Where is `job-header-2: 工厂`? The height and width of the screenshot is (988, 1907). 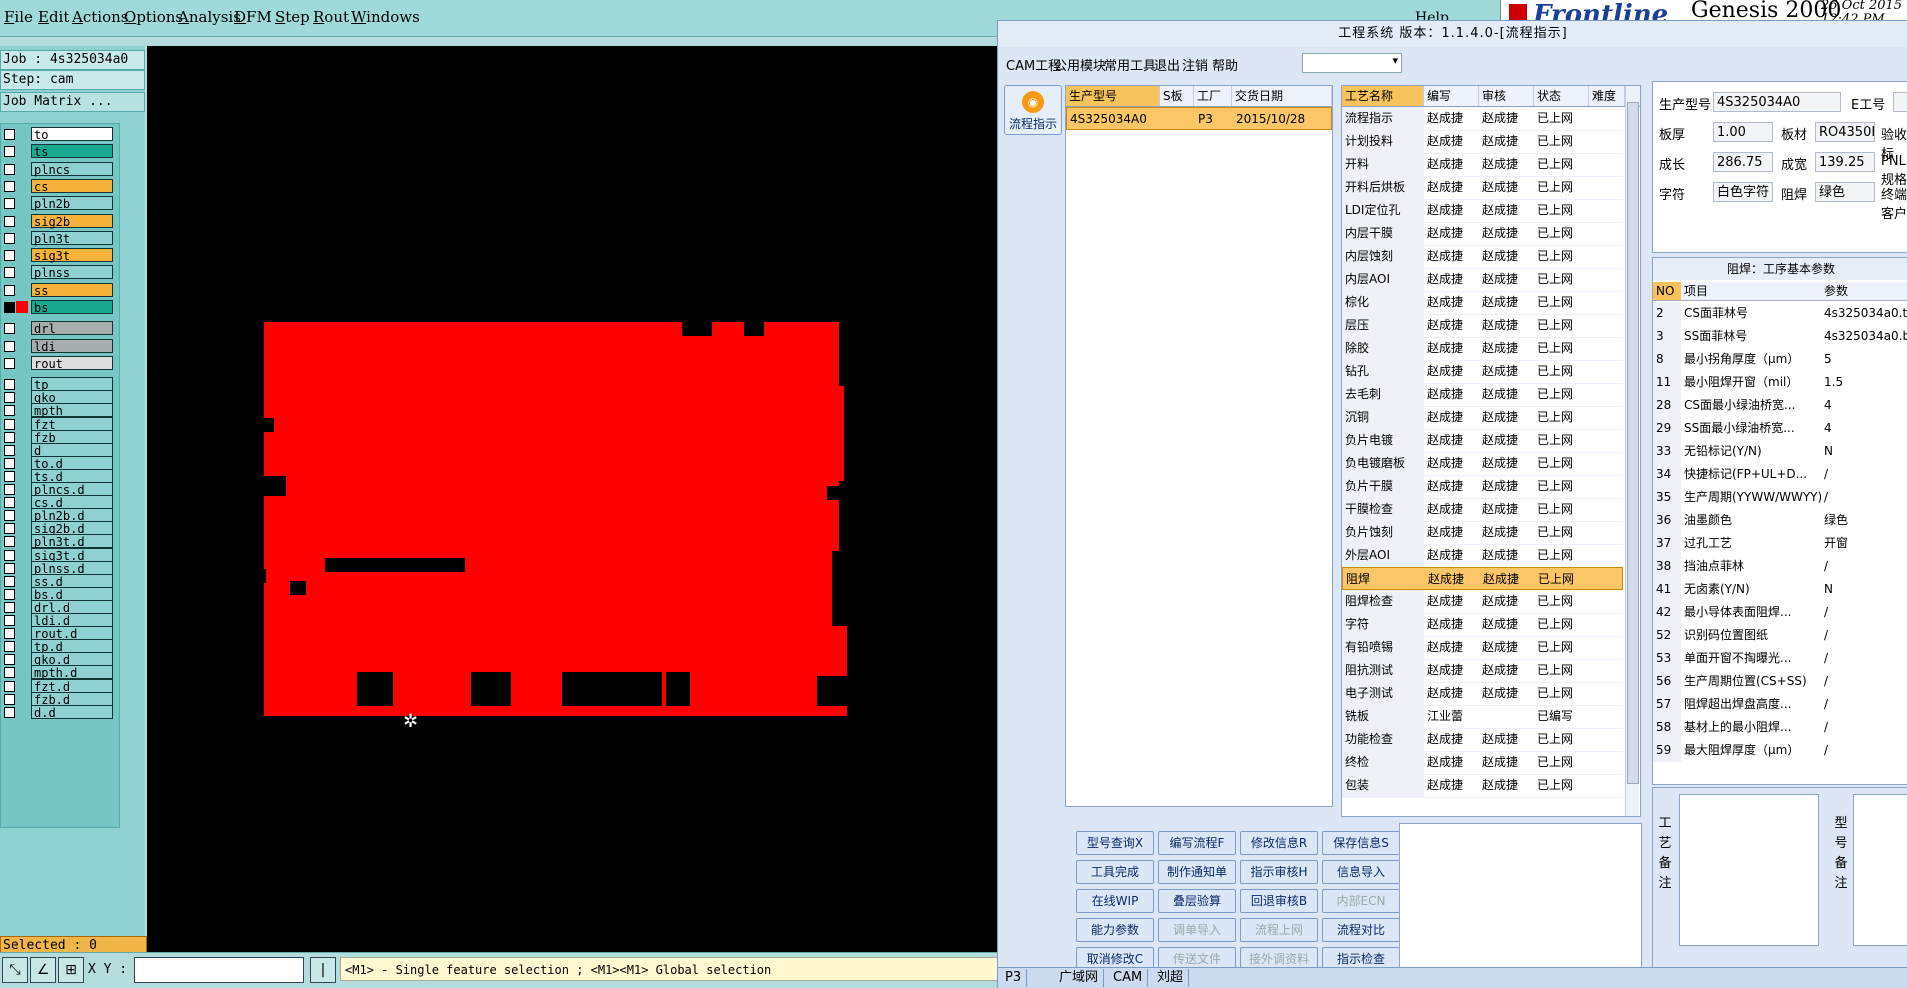
job-header-2: 工厂 is located at coordinates (1213, 96).